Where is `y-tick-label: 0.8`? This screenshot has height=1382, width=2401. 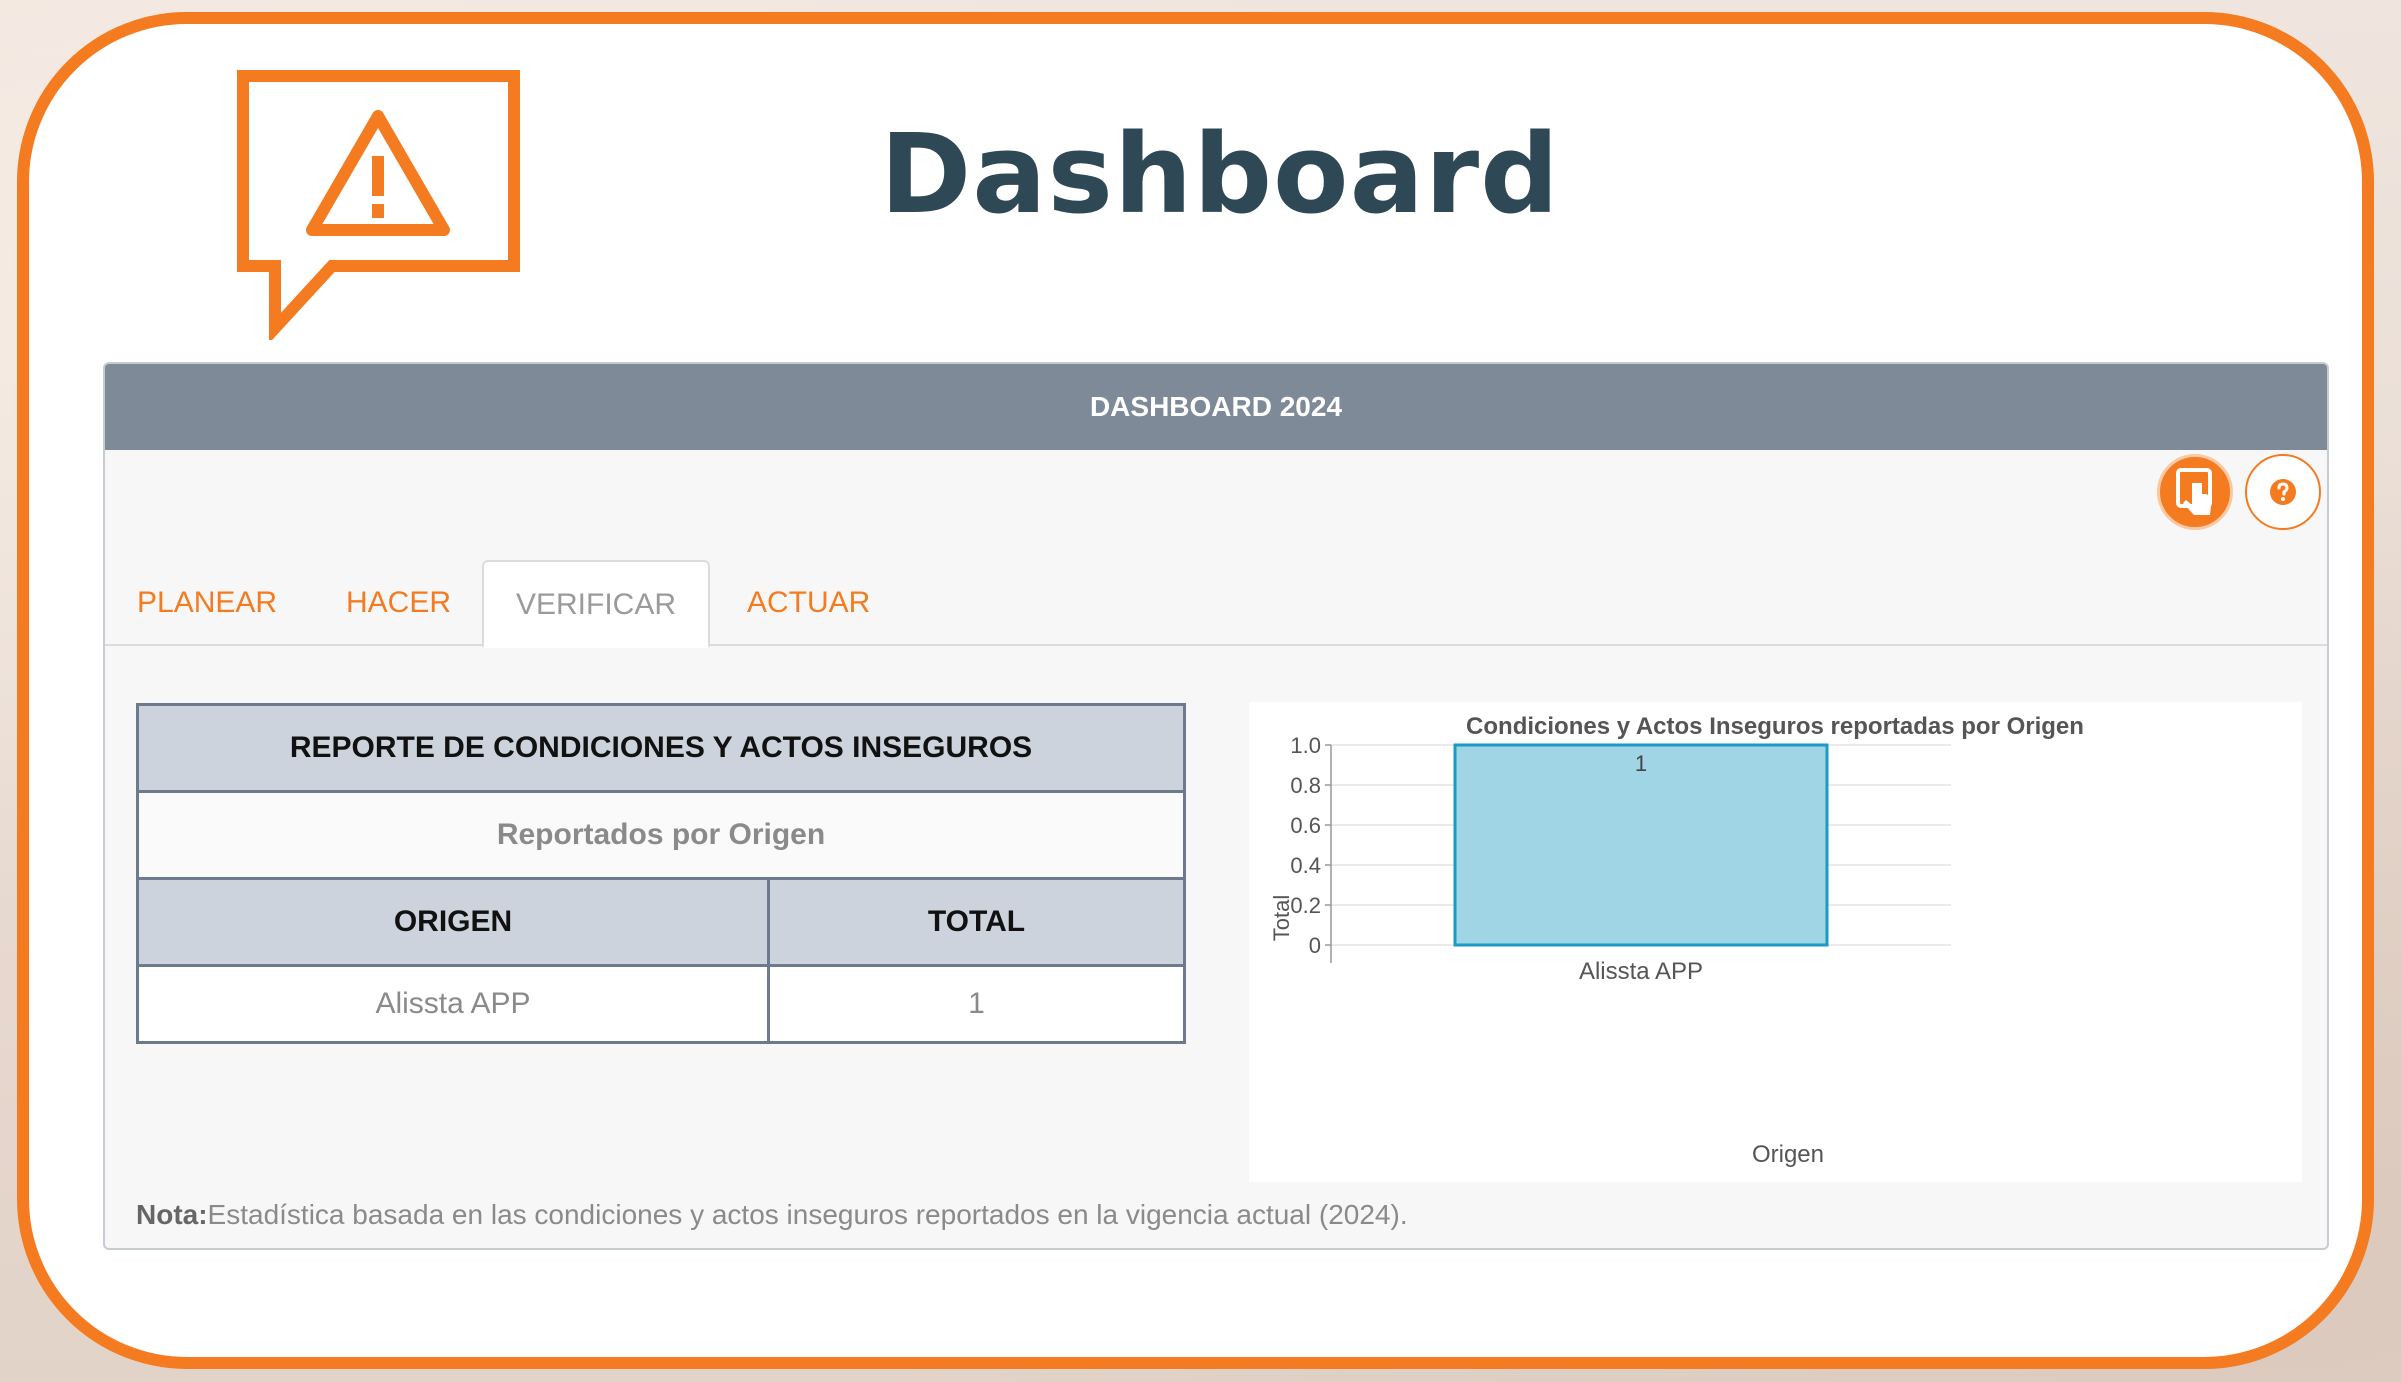
y-tick-label: 0.8 is located at coordinates (1305, 785).